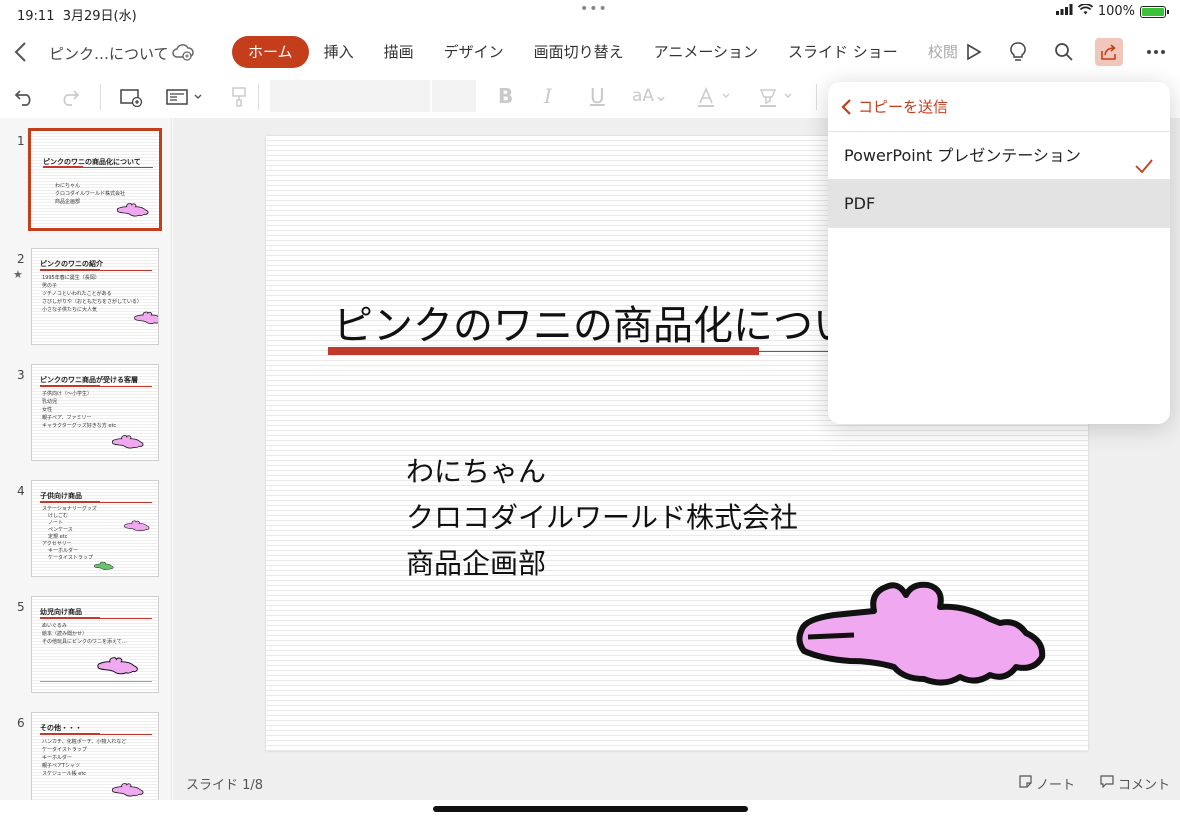  Describe the element at coordinates (843, 52) in the screenshot. I see `tab-slideshow: スライド ショー` at that location.